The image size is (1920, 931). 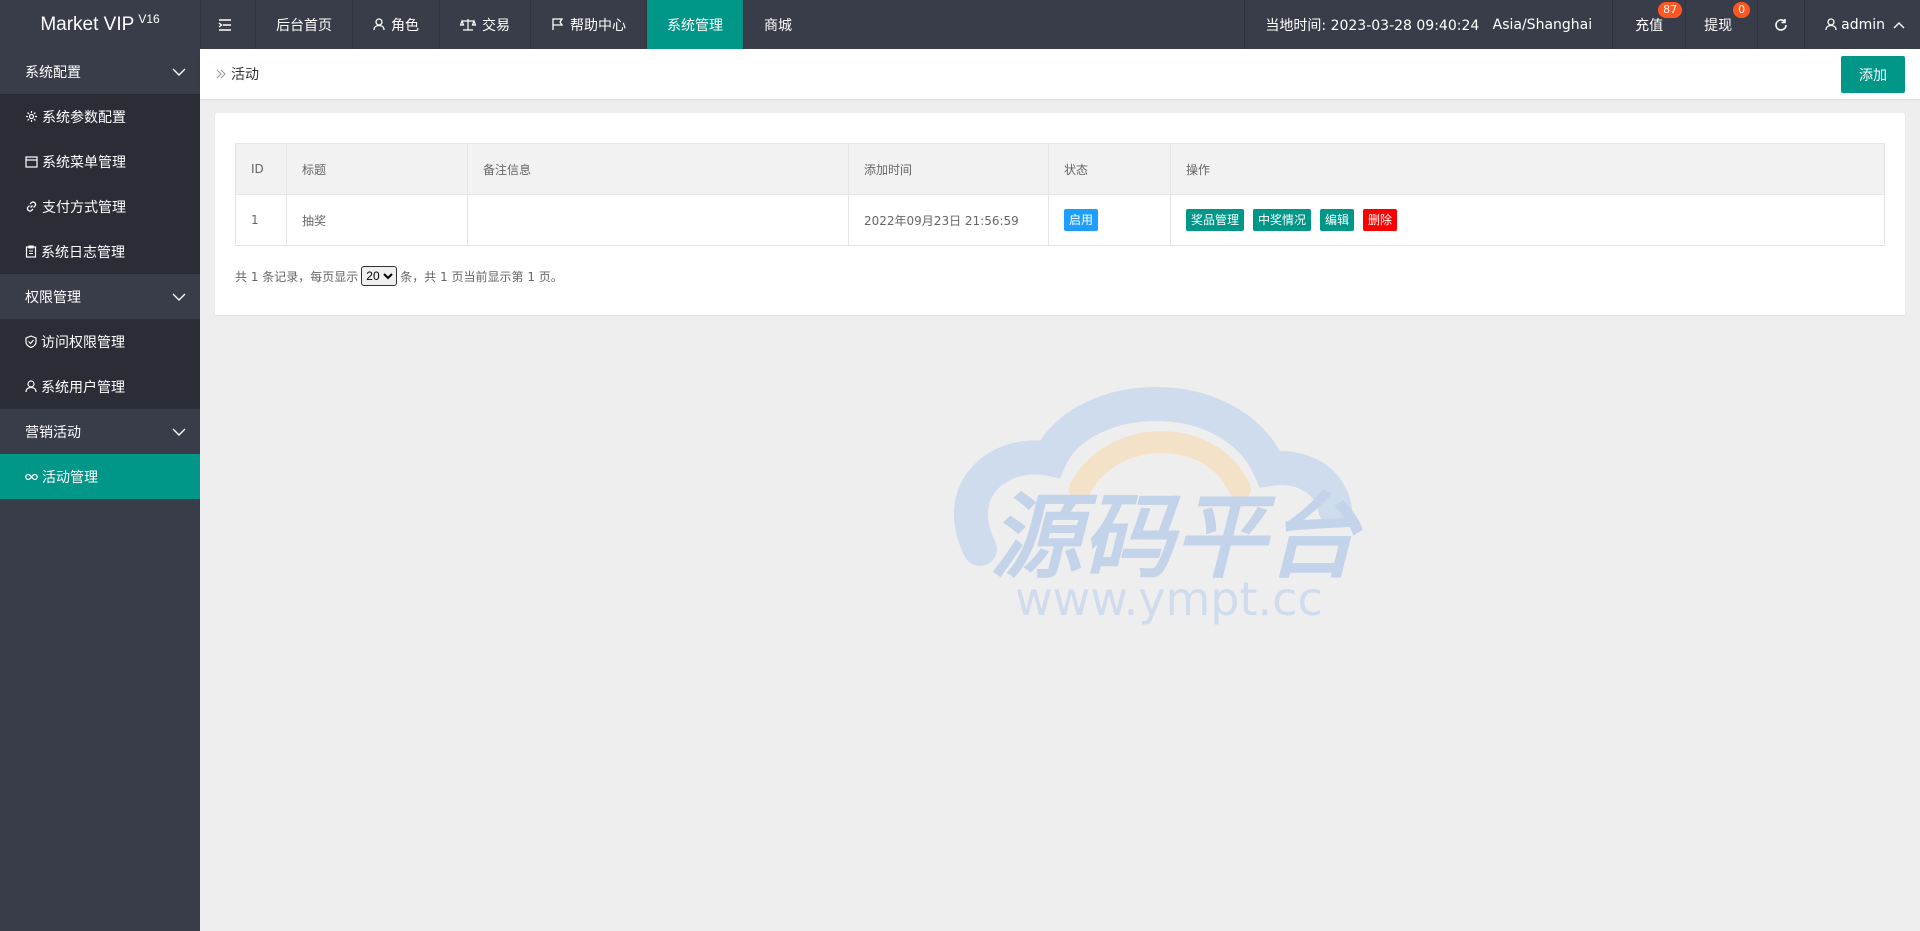 What do you see at coordinates (496, 25) in the screenshot?
I see `nav-label: 交易` at bounding box center [496, 25].